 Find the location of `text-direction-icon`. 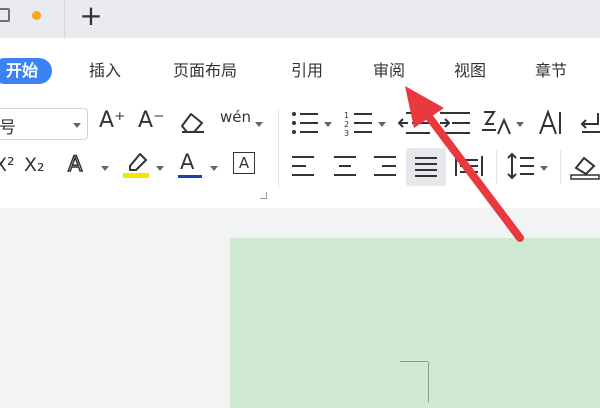

text-direction-icon is located at coordinates (551, 123).